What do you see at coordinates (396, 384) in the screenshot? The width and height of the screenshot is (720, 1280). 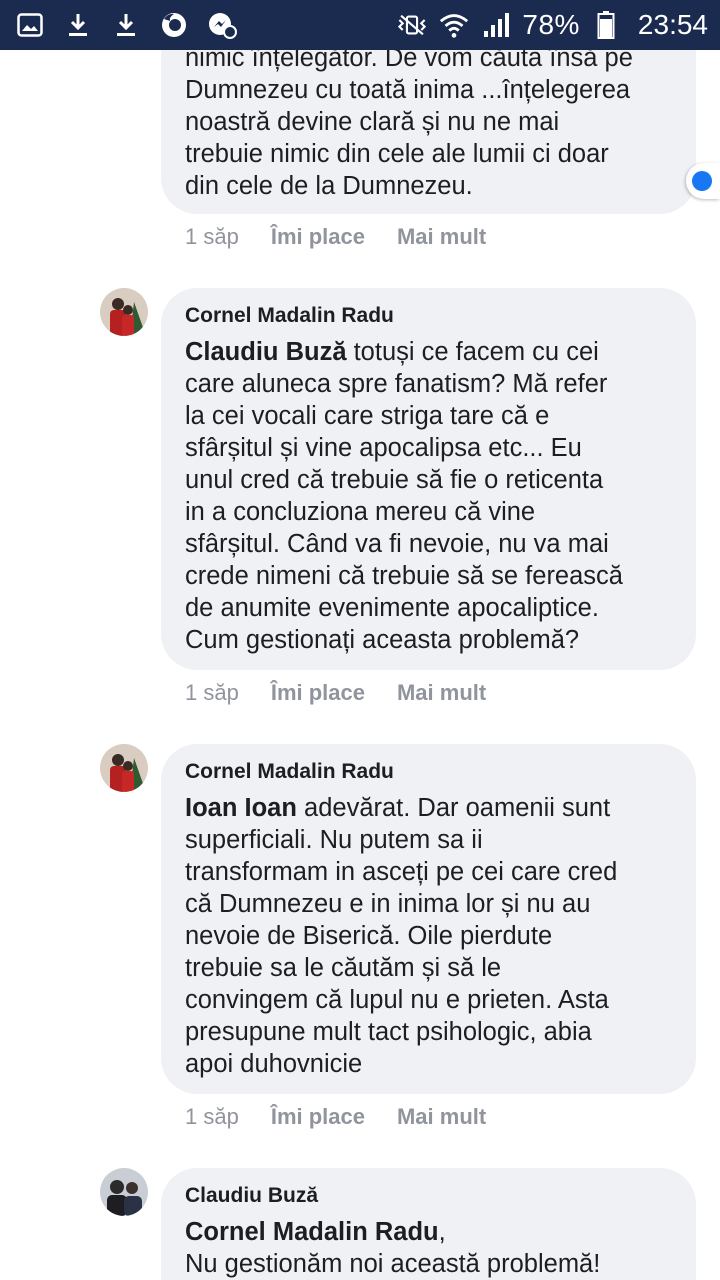 I see `comment-line: care aluneca spre fanatism? Mă refer` at bounding box center [396, 384].